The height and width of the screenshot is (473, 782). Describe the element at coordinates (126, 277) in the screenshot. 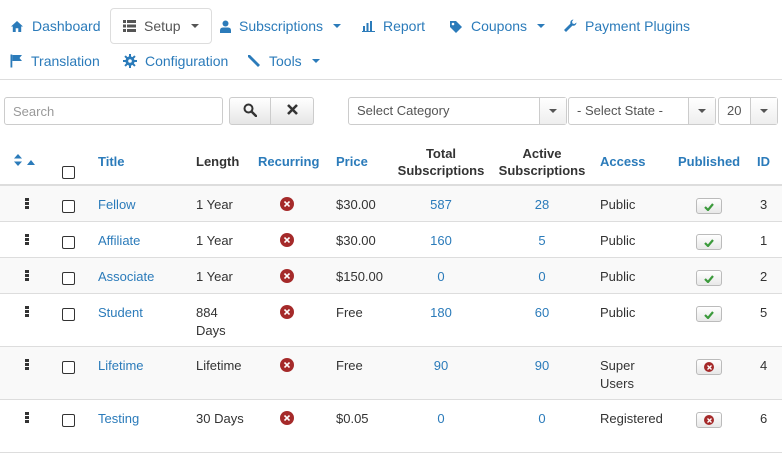

I see `plan-title-link: Associate` at that location.